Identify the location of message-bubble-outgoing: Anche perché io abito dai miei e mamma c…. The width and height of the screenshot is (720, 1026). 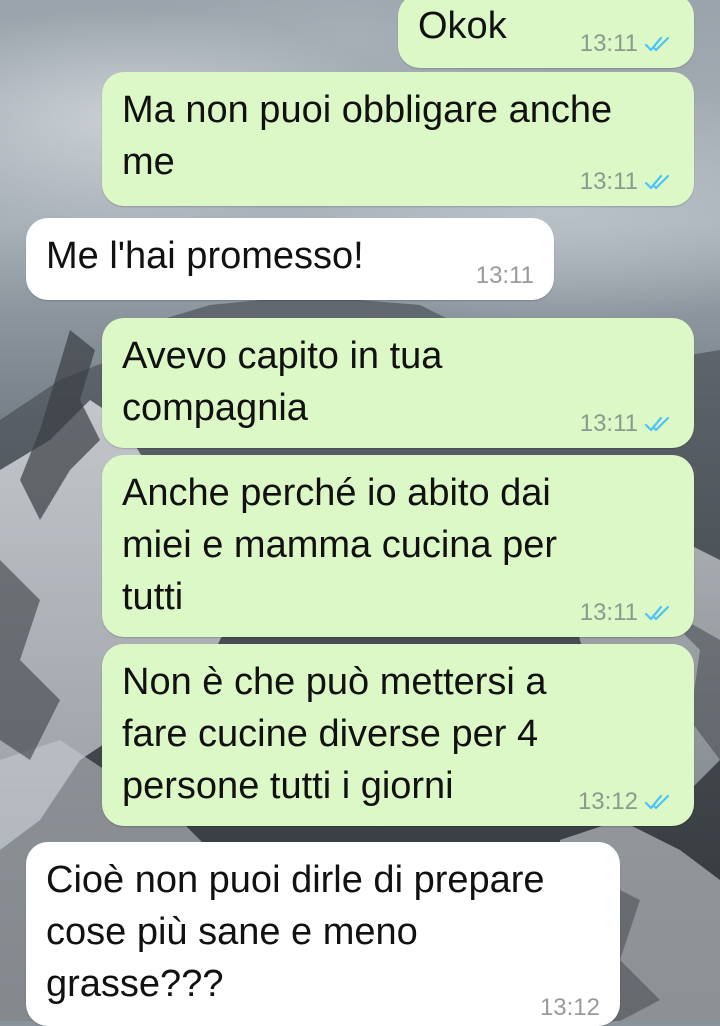
(398, 546).